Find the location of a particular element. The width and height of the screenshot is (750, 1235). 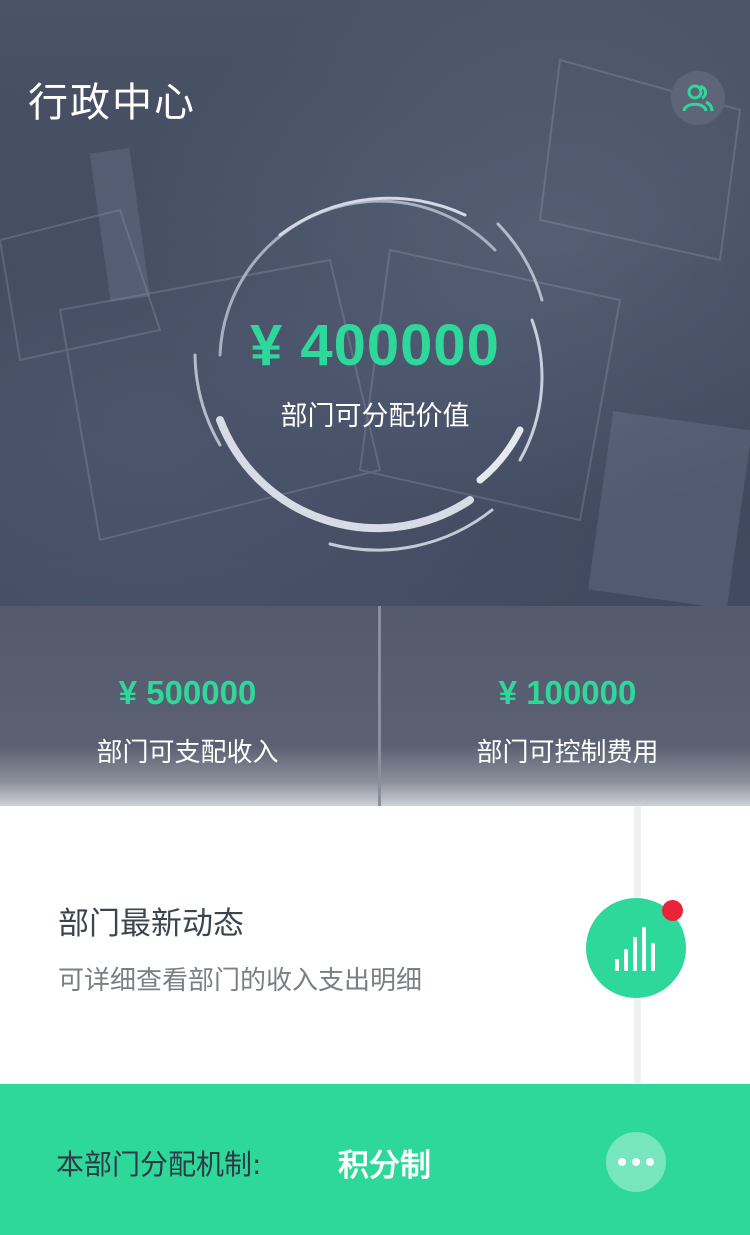

disposable-income-stat: ¥ 500000 部门可支配收入 is located at coordinates (187, 706).